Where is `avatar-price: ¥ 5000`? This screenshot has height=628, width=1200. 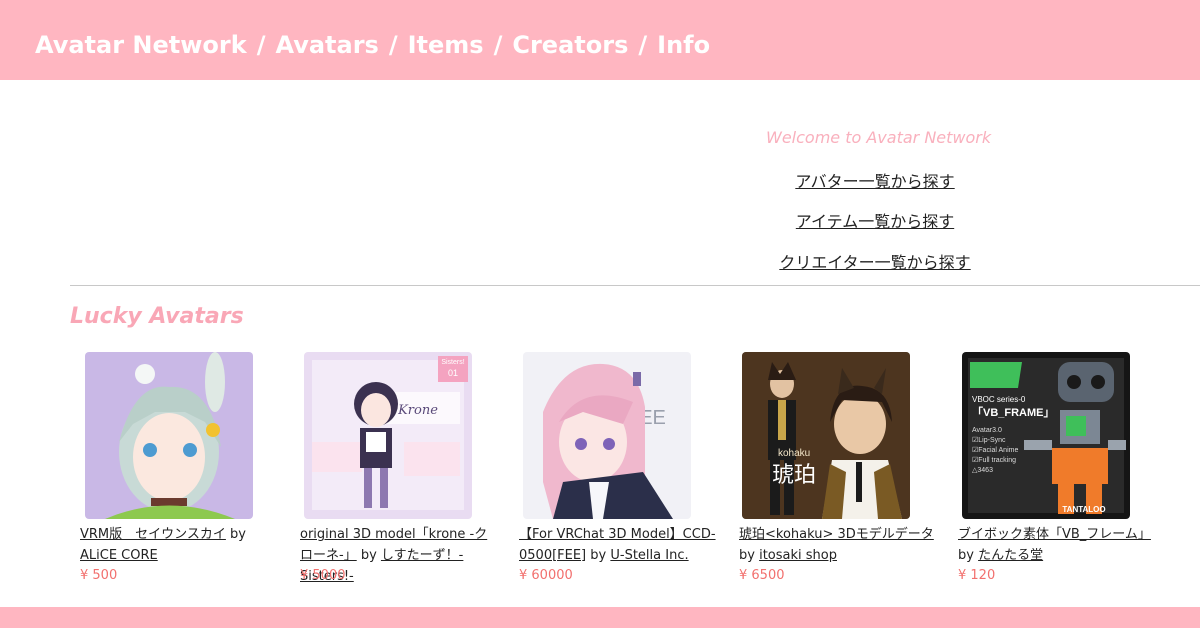 avatar-price: ¥ 5000 is located at coordinates (323, 575).